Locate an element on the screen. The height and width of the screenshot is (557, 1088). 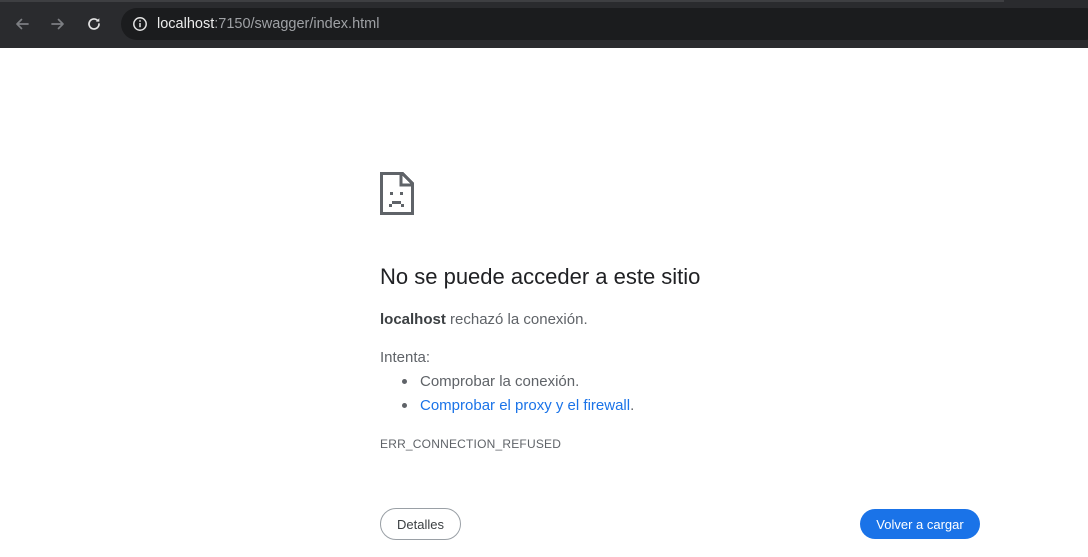
suggestion-check-proxy-firewall: Comprobar el proxy y el firewall. is located at coordinates (507, 409).